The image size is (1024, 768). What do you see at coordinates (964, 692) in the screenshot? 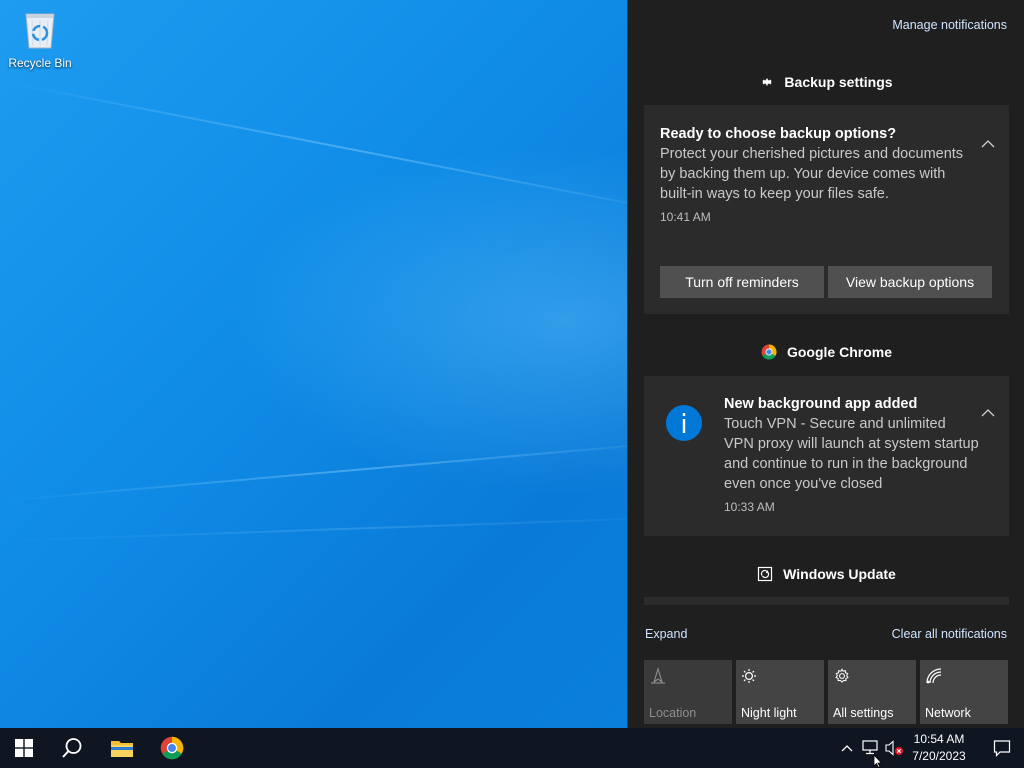
I see `quick-action-network: Network` at bounding box center [964, 692].